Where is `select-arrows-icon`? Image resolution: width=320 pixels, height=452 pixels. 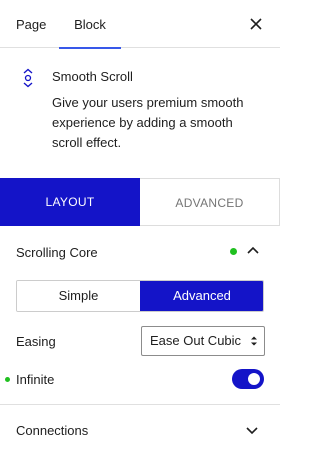 select-arrows-icon is located at coordinates (254, 341).